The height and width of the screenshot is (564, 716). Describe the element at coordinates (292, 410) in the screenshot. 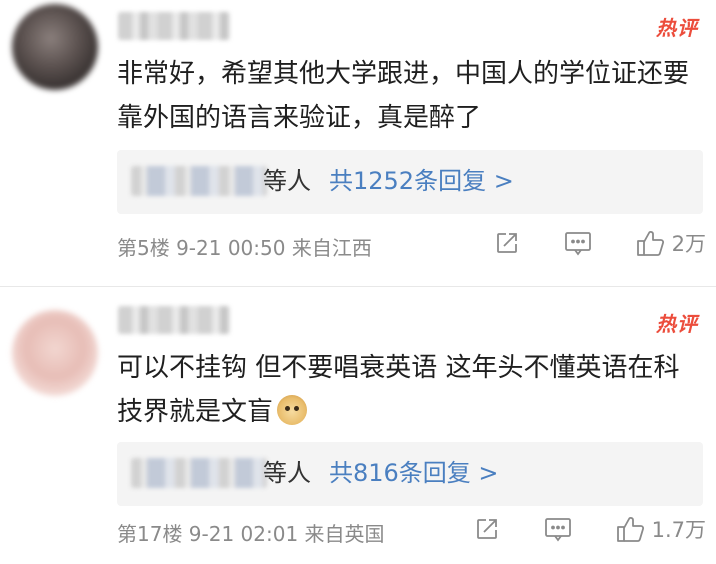

I see `doge-emoji-icon` at that location.